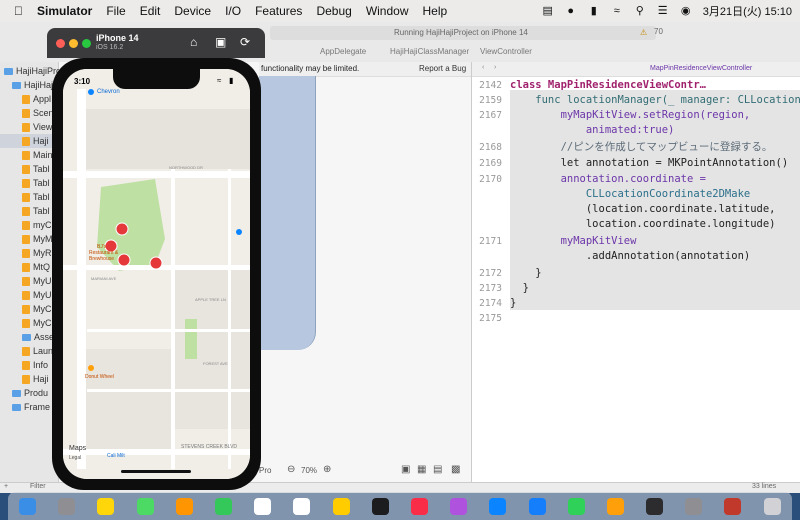 This screenshot has width=800, height=520. Describe the element at coordinates (37, 155) in the screenshot. I see `nav-item: Main` at that location.